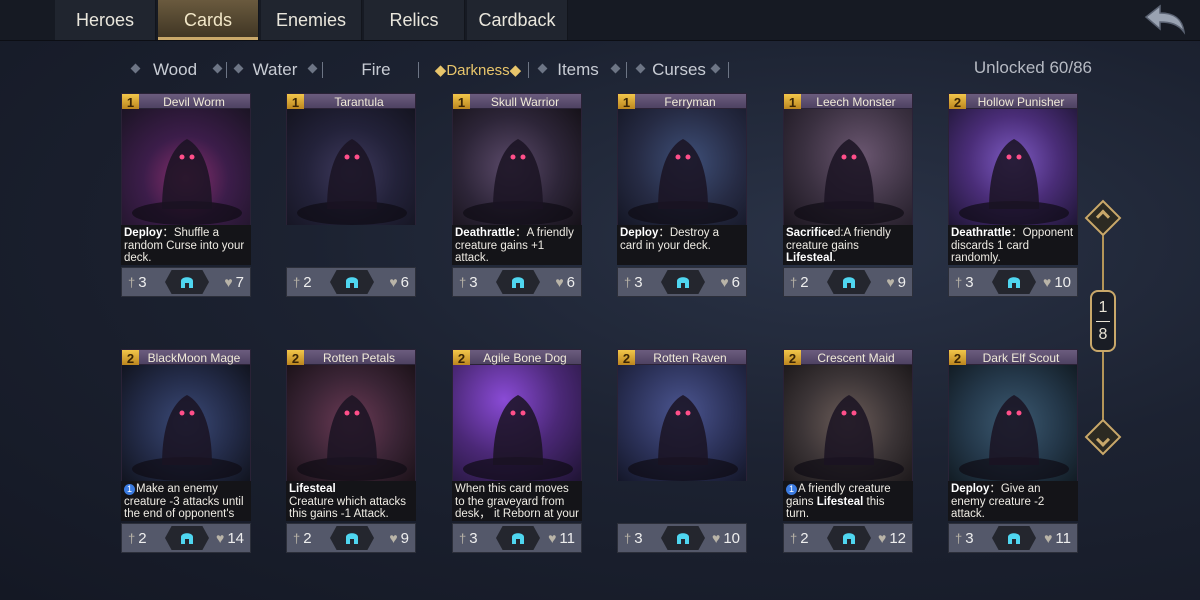 The height and width of the screenshot is (600, 1200). Describe the element at coordinates (478, 70) in the screenshot. I see `filter-darkness: ◆Darkness◆` at that location.